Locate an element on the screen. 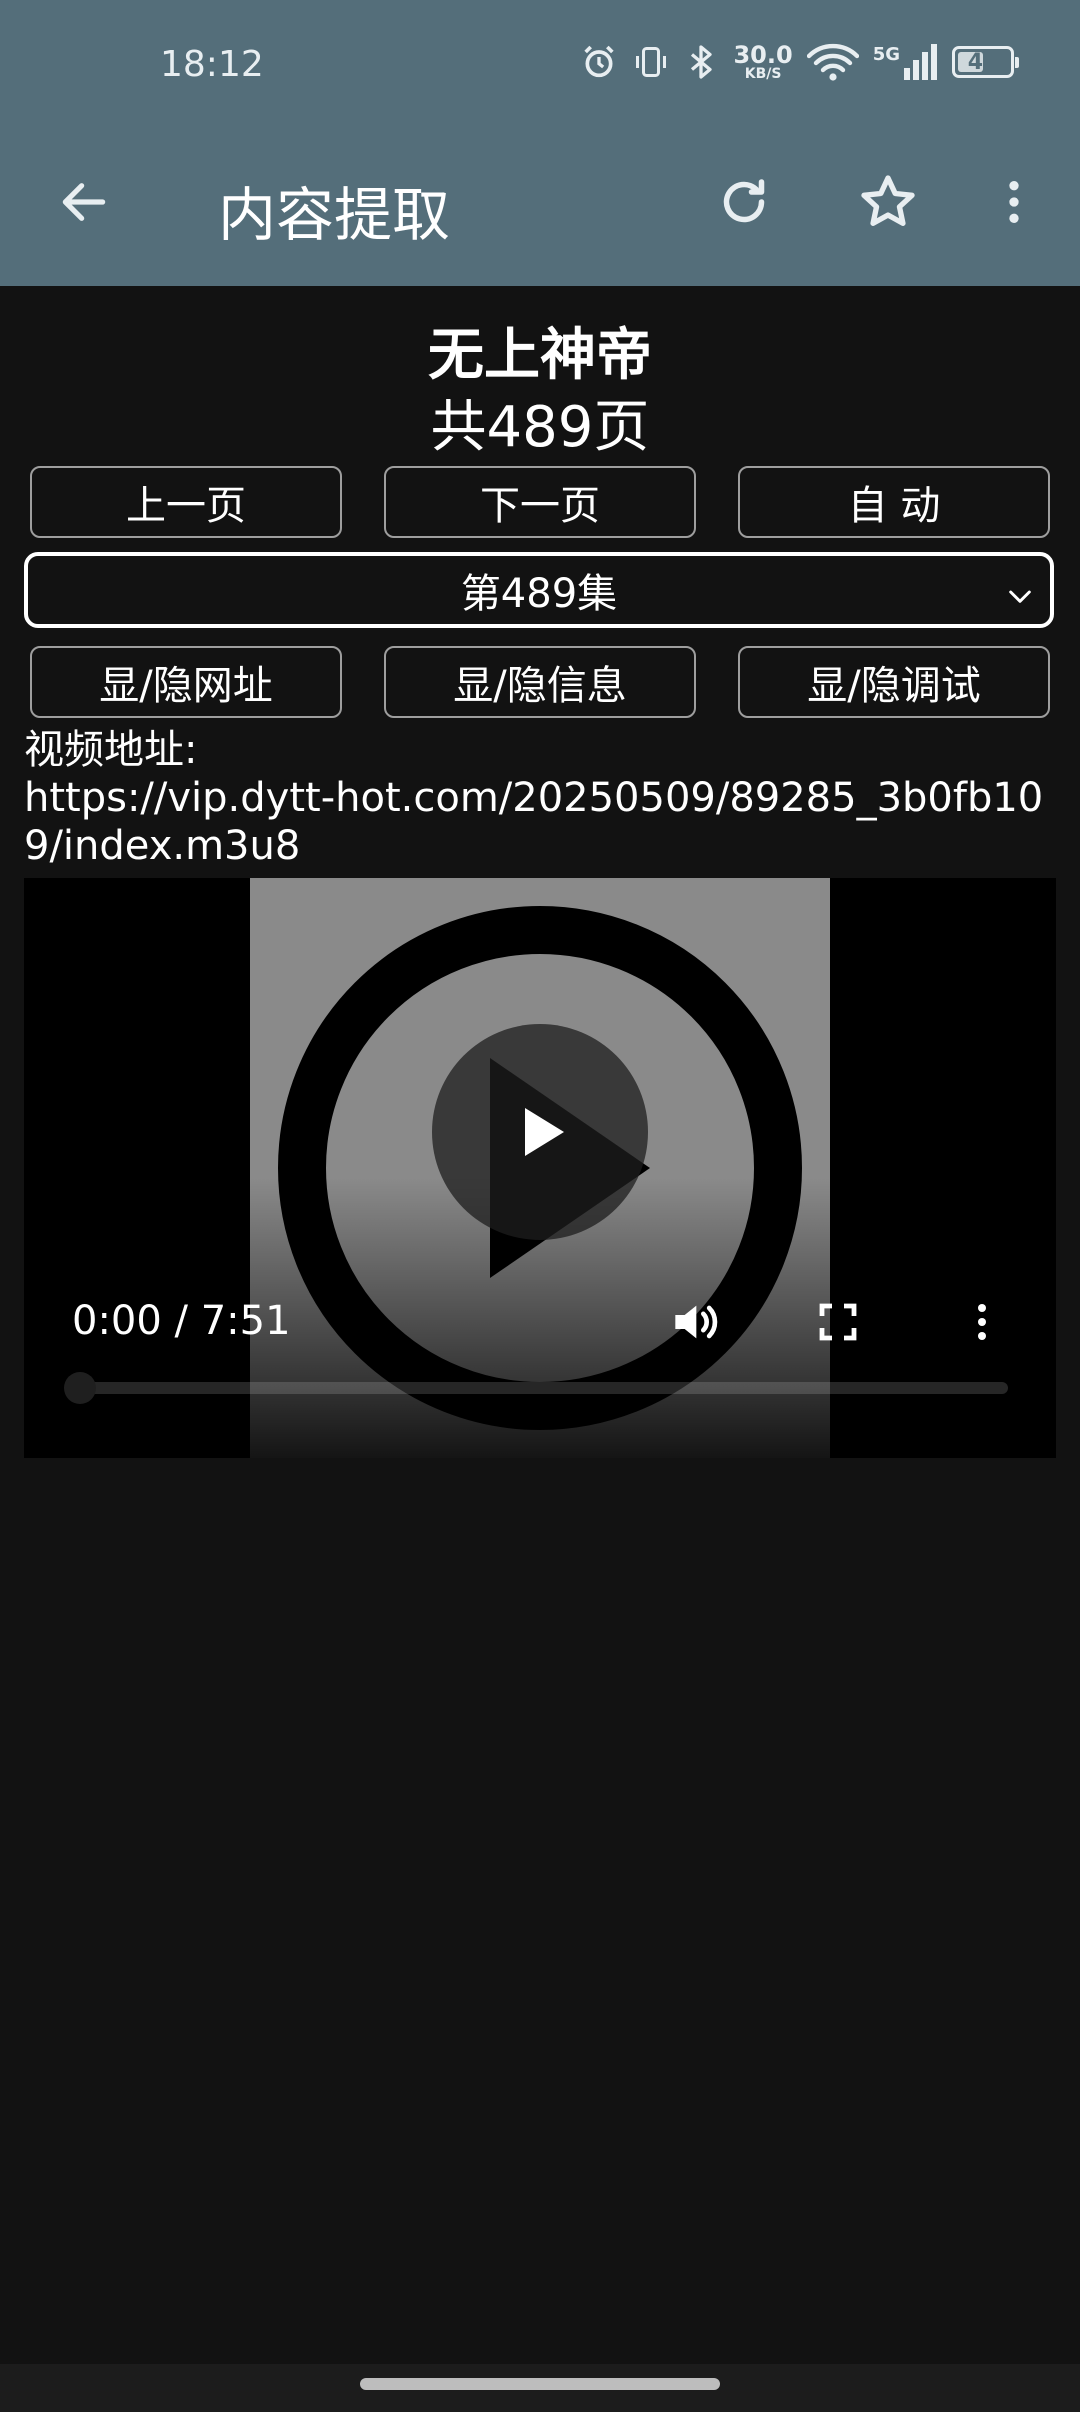 The image size is (1080, 2412). favorite-button is located at coordinates (888, 202).